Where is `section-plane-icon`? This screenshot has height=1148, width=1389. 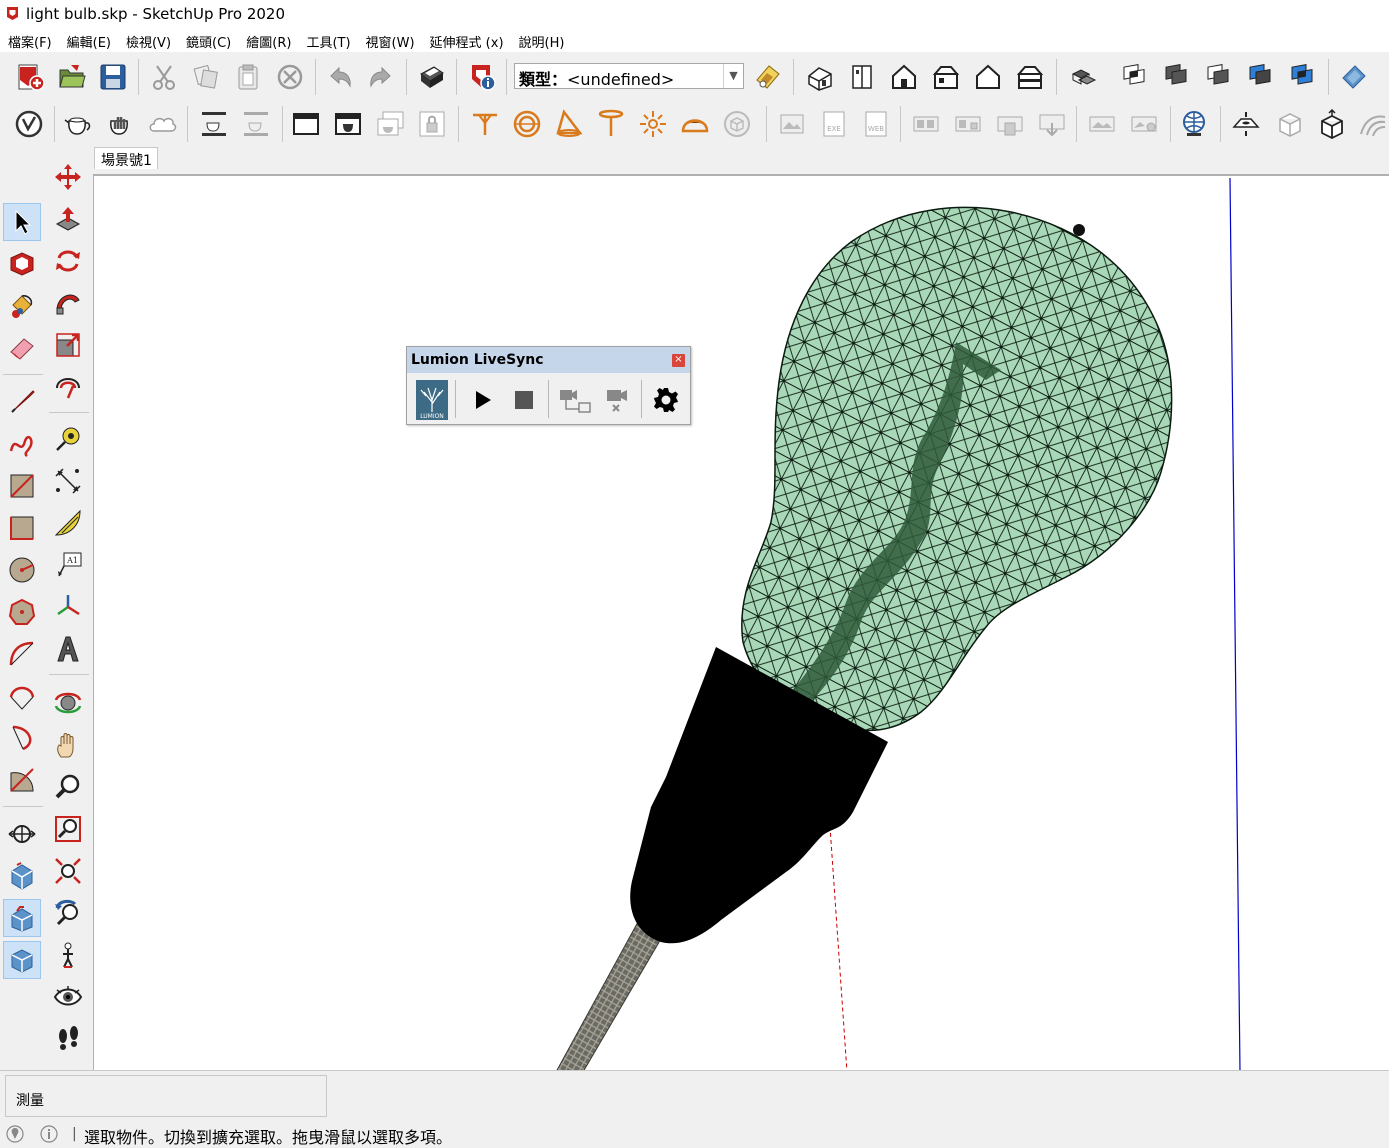
section-plane-icon is located at coordinates (1354, 77).